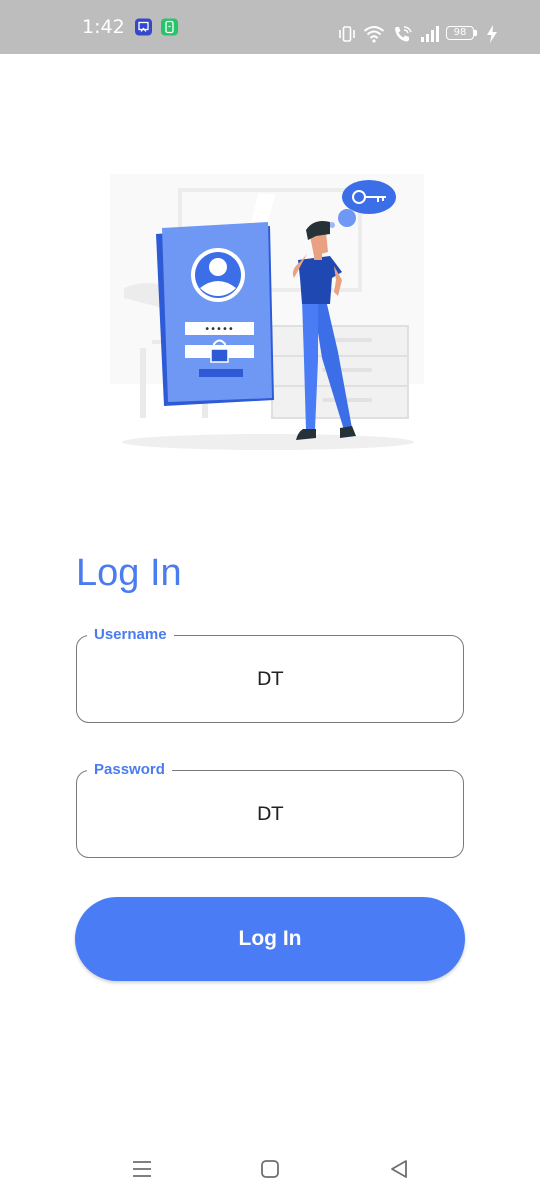 Image resolution: width=540 pixels, height=1200 pixels. I want to click on vibrate-icon, so click(347, 34).